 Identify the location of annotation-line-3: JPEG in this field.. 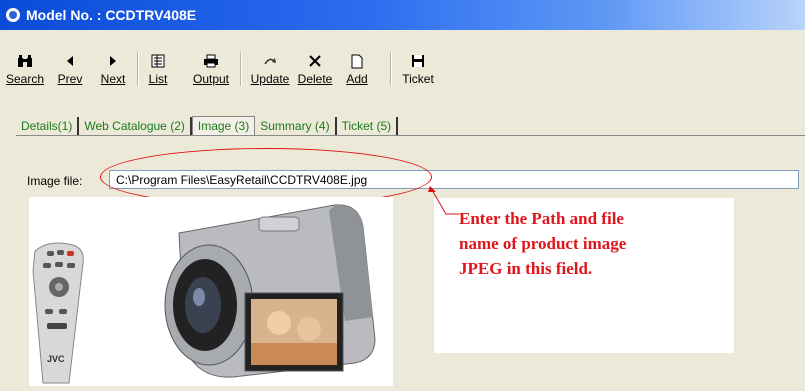
(526, 268).